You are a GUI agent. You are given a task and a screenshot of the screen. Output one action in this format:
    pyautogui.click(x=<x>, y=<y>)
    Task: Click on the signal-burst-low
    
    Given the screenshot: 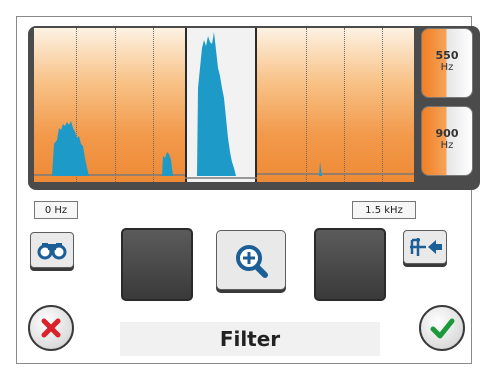 What is the action you would take?
    pyautogui.click(x=70, y=148)
    